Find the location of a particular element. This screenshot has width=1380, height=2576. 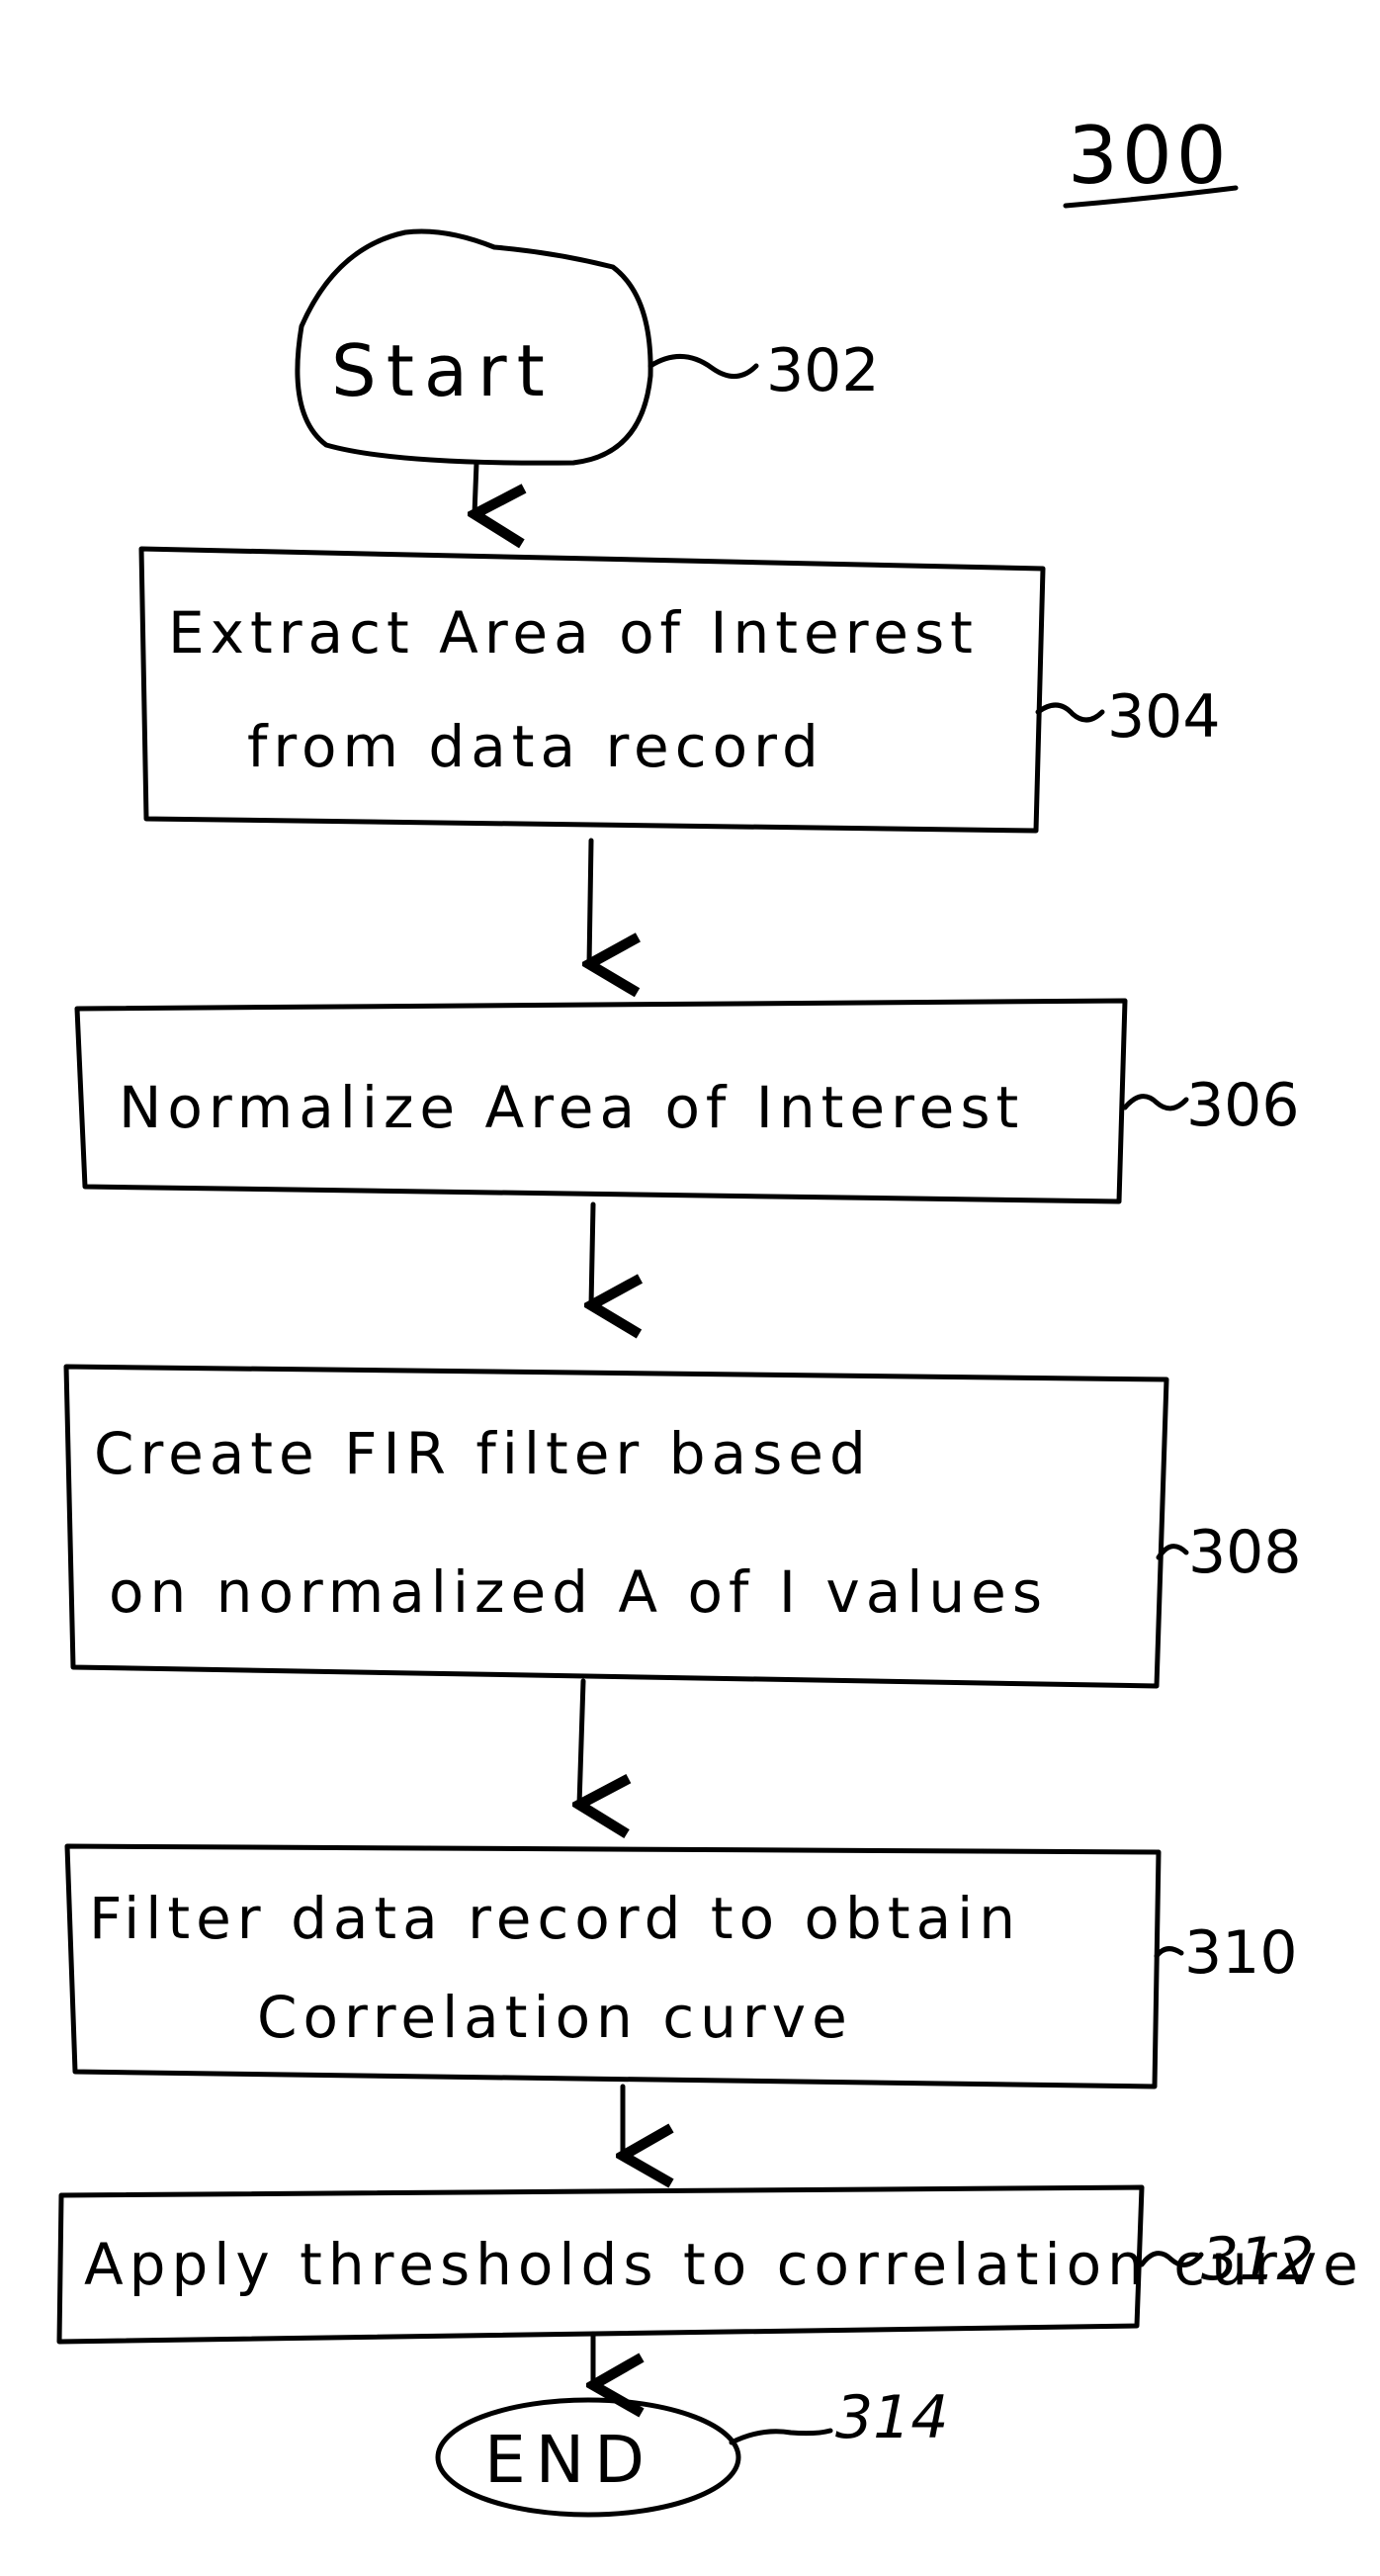

step-308-box is located at coordinates (616, 1526).